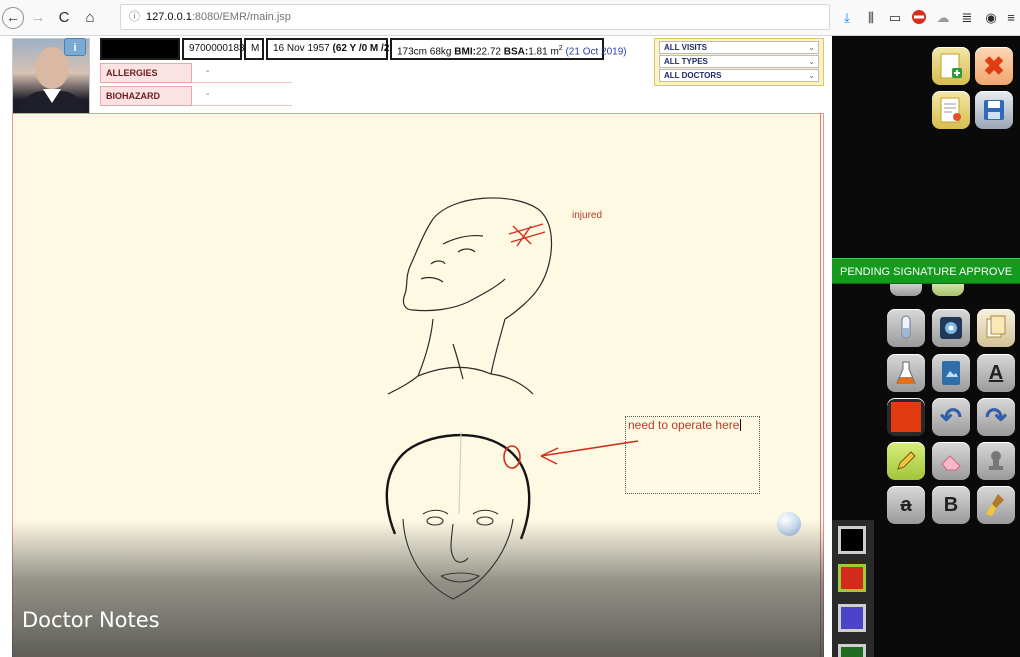  I want to click on image-import-icon, so click(951, 373).